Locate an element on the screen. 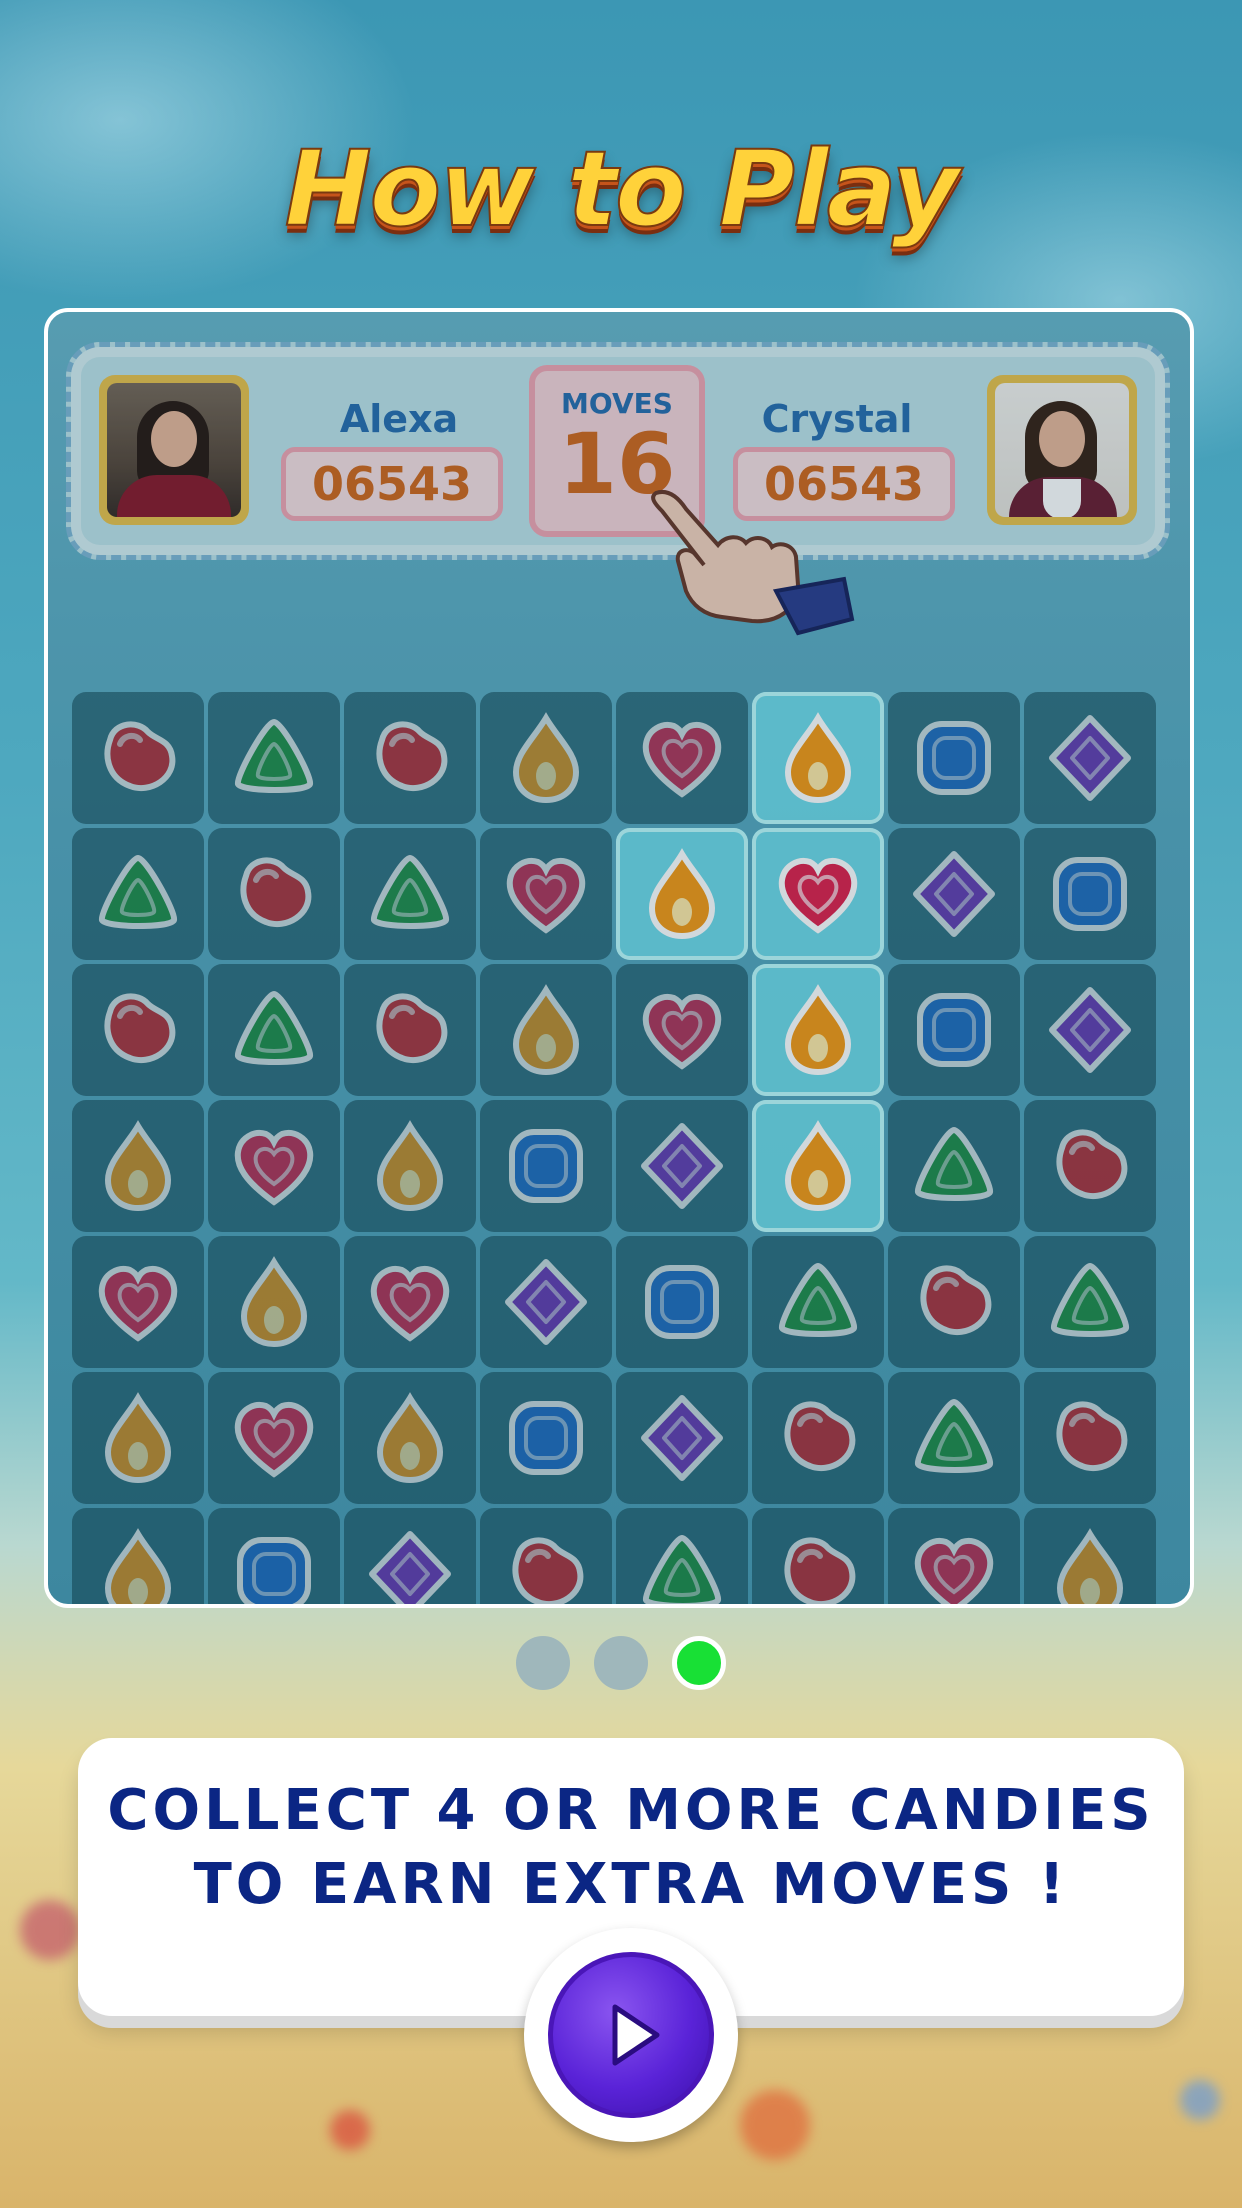  pagination-dots is located at coordinates (621, 1663).